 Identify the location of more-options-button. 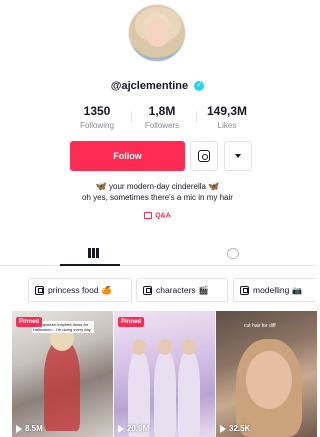
(238, 156).